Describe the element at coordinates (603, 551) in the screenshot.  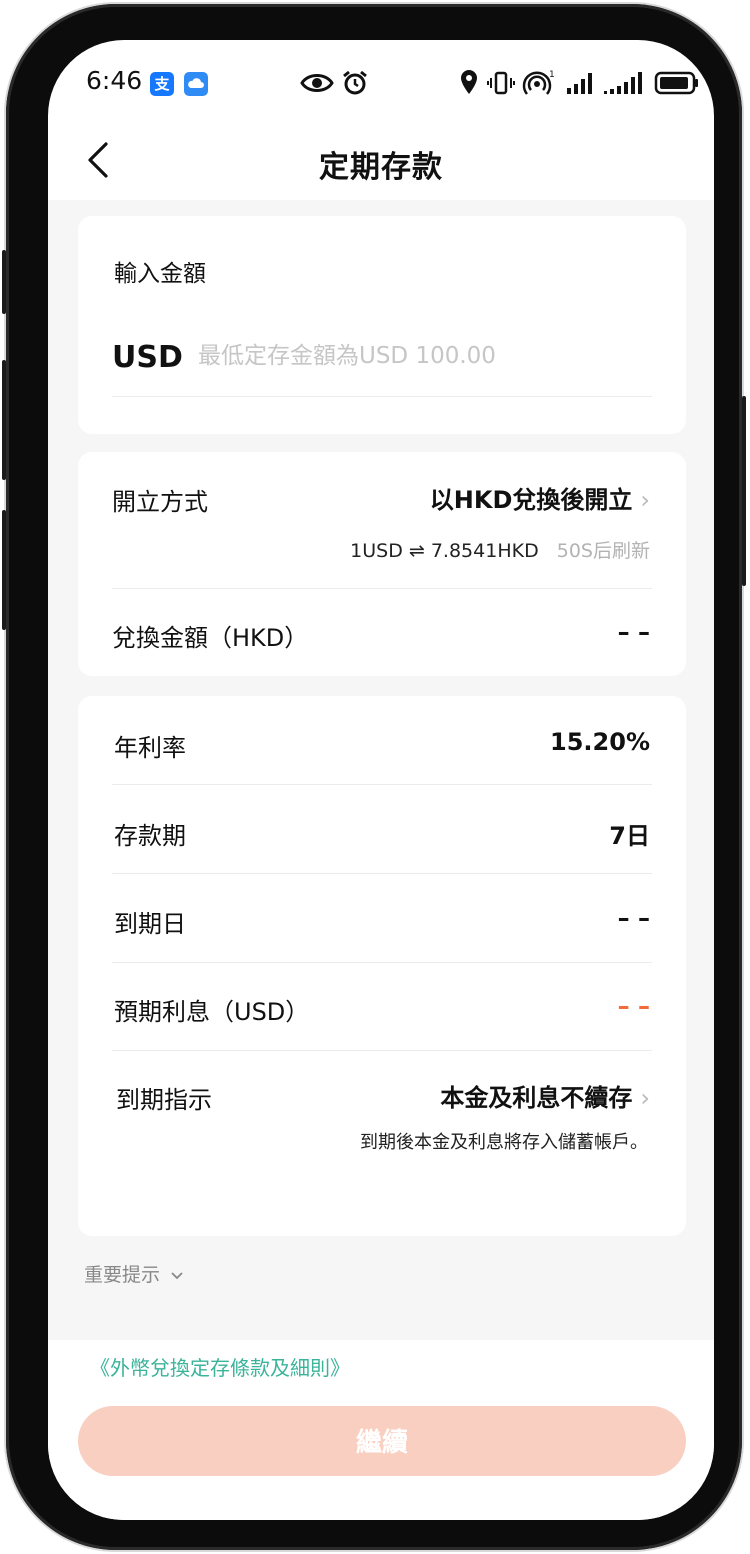
I see `refresh-countdown: 50S后刷新` at that location.